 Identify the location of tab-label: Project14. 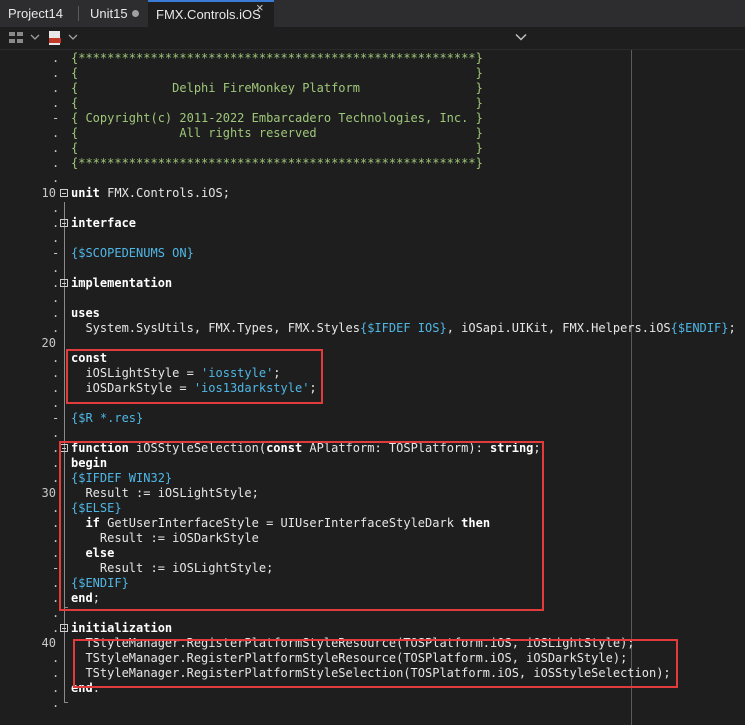
(35, 13).